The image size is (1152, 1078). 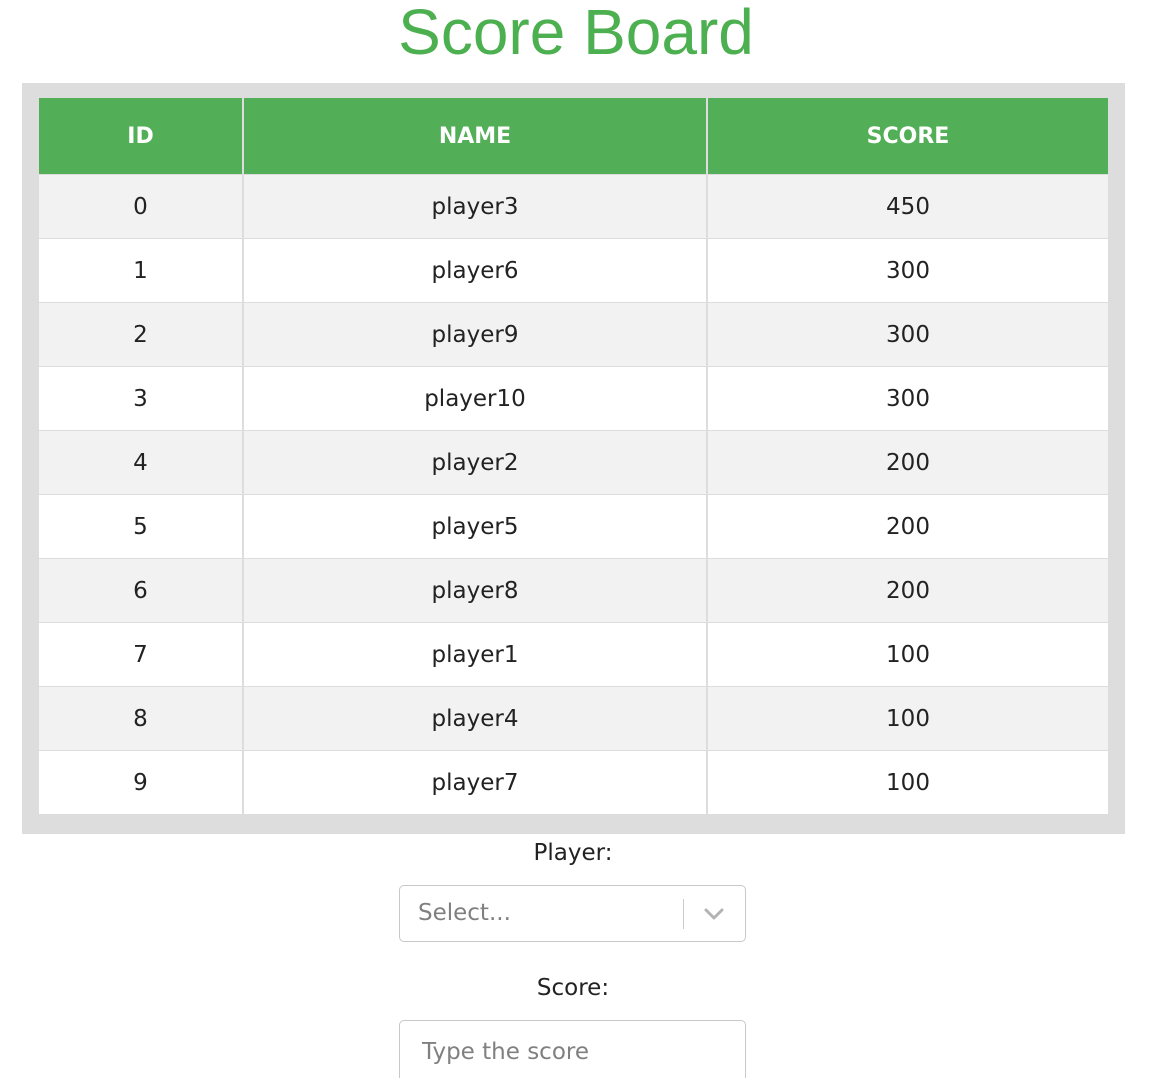 I want to click on table-row: 0 player3 450, so click(x=573, y=206).